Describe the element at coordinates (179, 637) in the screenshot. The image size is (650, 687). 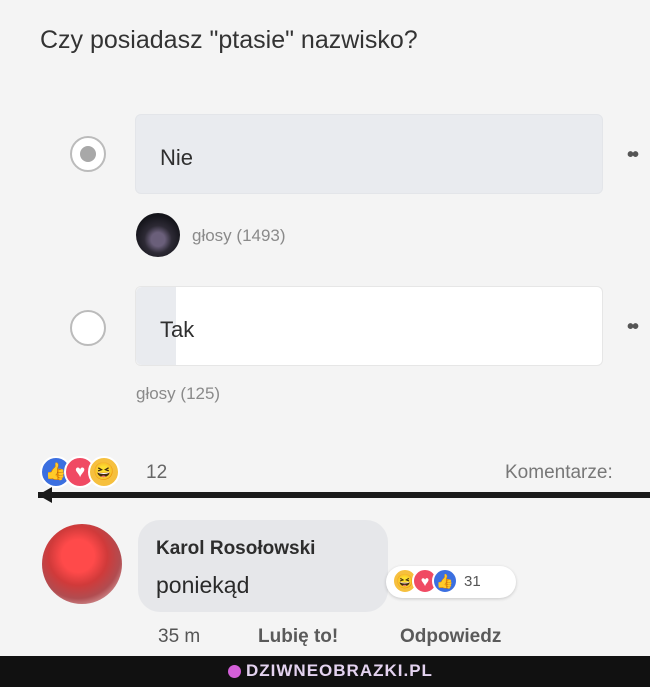
I see `comment-timestamp: 35 m` at that location.